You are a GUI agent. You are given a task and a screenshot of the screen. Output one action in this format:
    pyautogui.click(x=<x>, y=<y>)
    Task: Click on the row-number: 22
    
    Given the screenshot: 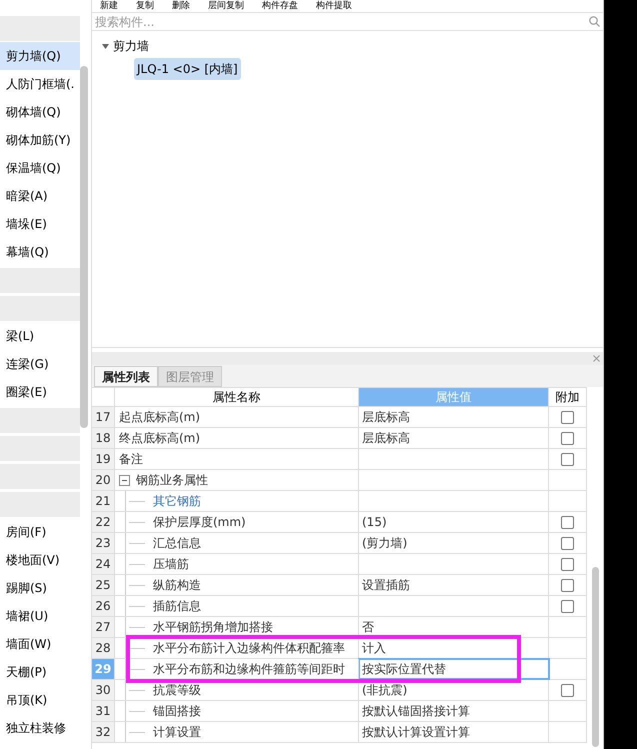 What is the action you would take?
    pyautogui.click(x=103, y=522)
    